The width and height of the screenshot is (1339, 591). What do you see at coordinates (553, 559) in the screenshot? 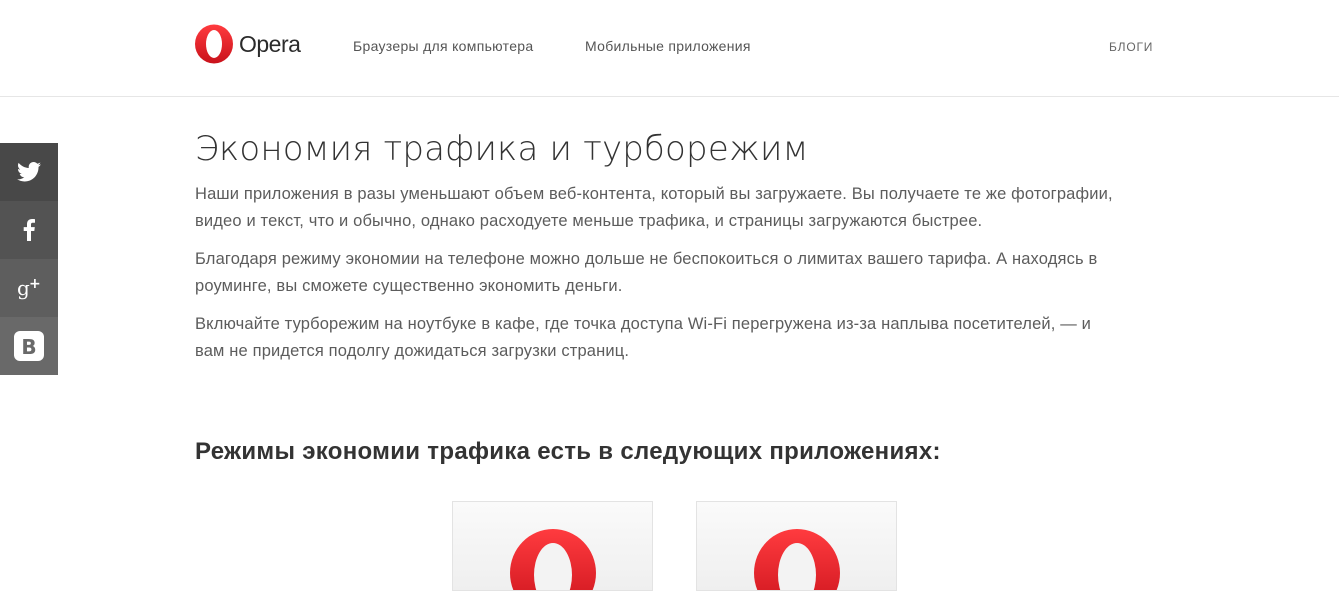
I see `opera-app-icon` at bounding box center [553, 559].